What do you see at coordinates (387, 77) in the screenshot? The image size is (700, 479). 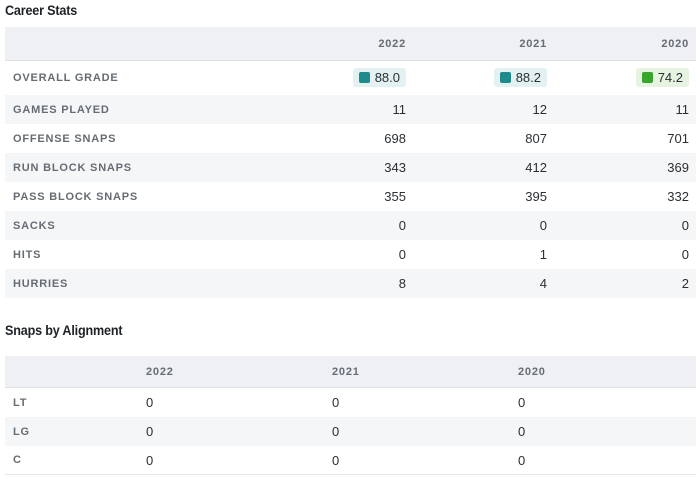 I see `grade-value: 88.0` at bounding box center [387, 77].